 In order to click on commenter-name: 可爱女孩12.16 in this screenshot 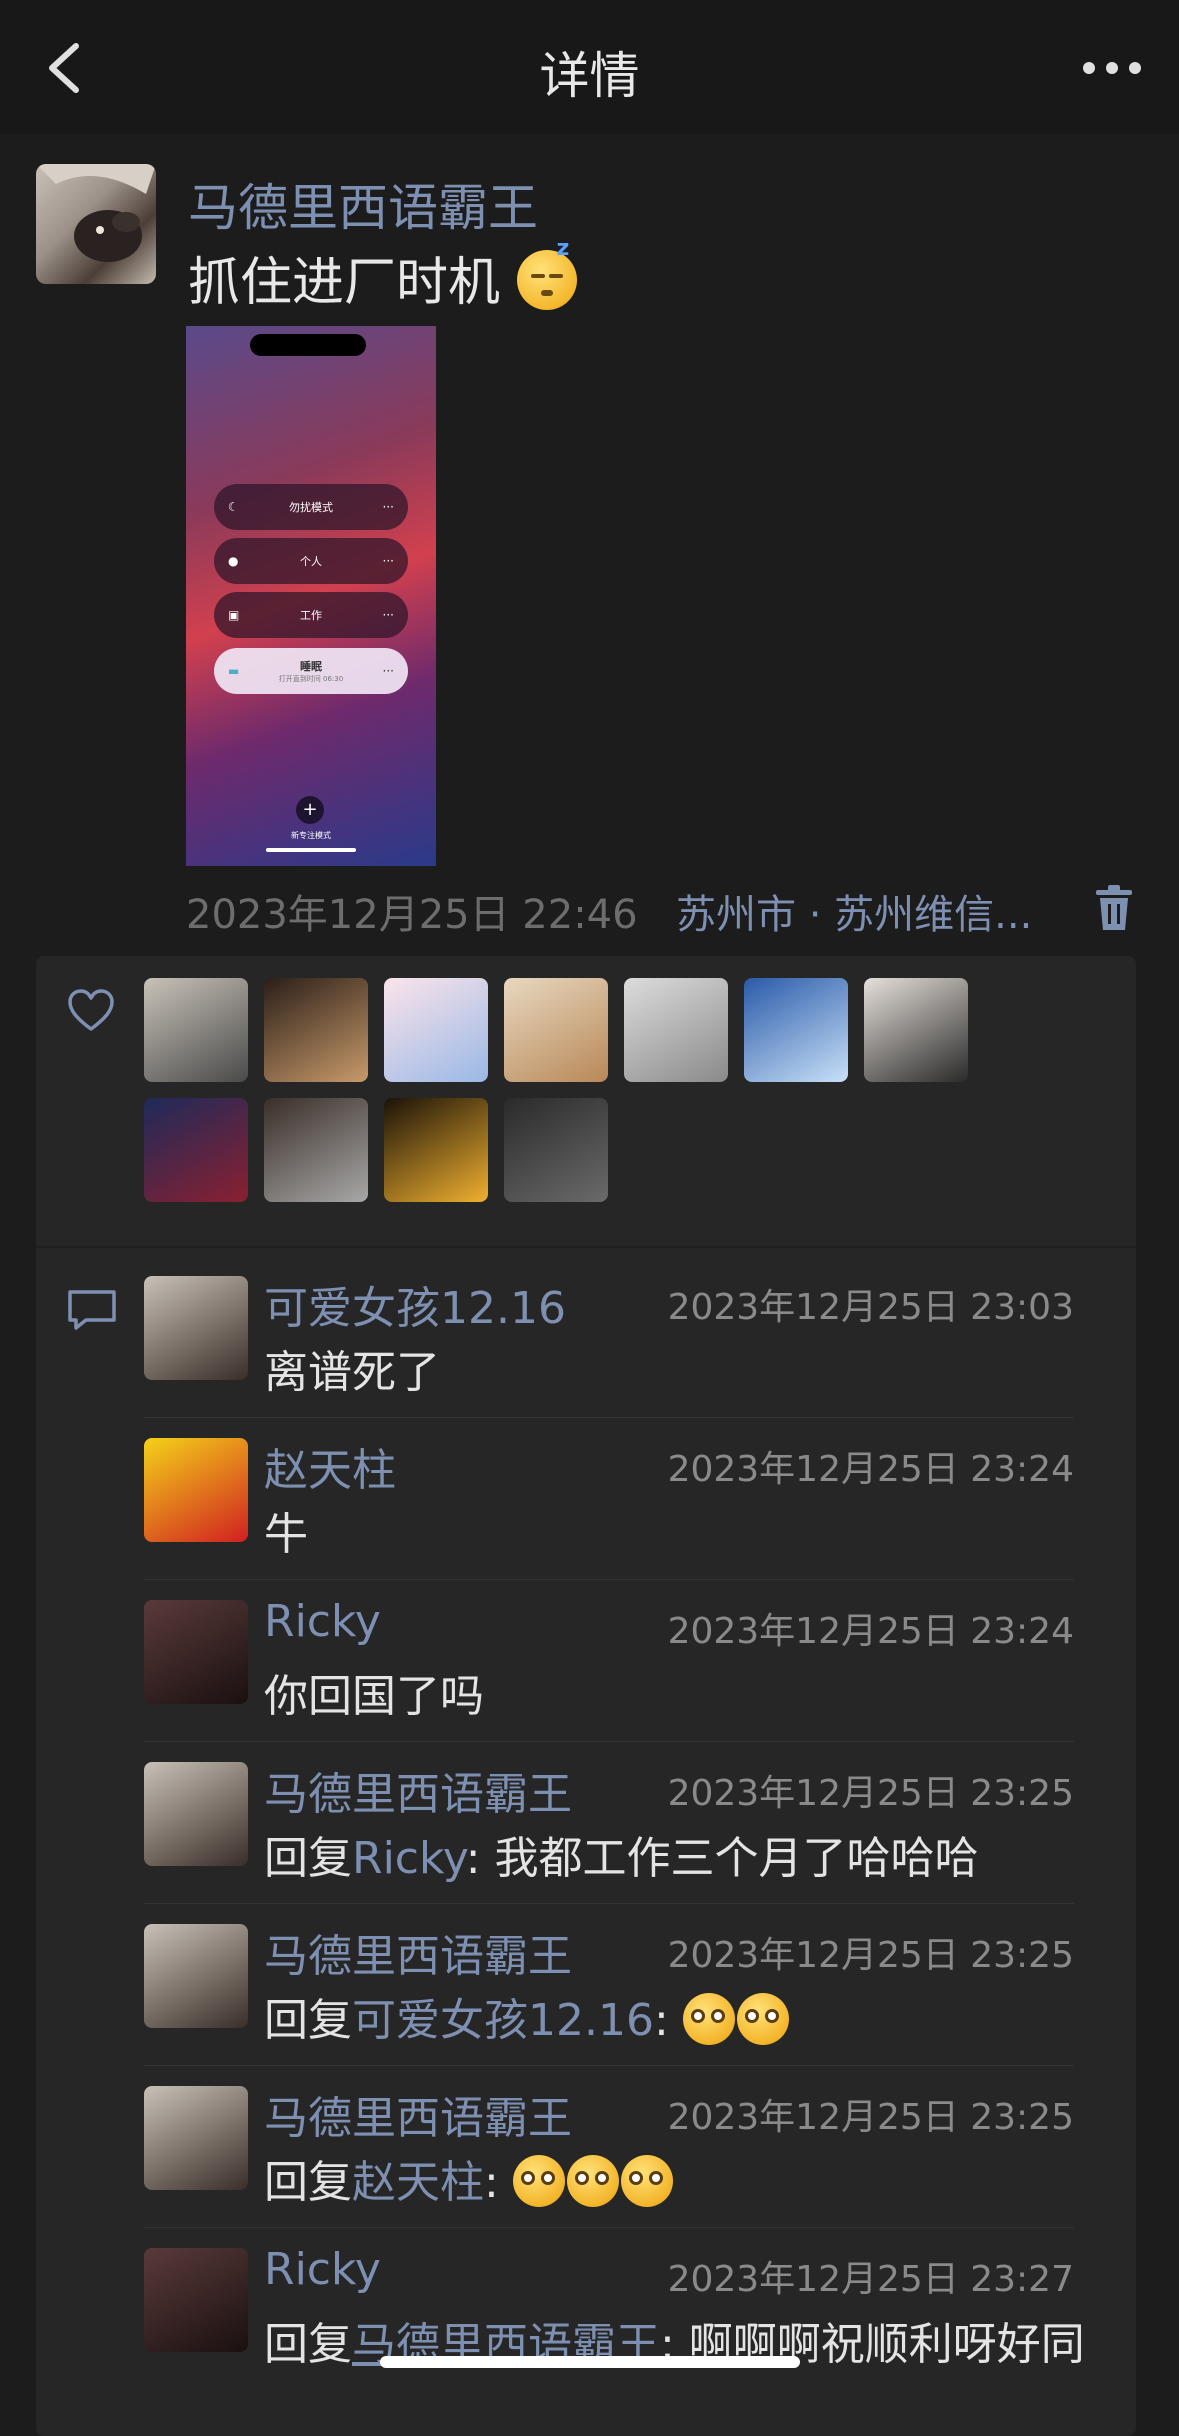, I will do `click(415, 1304)`.